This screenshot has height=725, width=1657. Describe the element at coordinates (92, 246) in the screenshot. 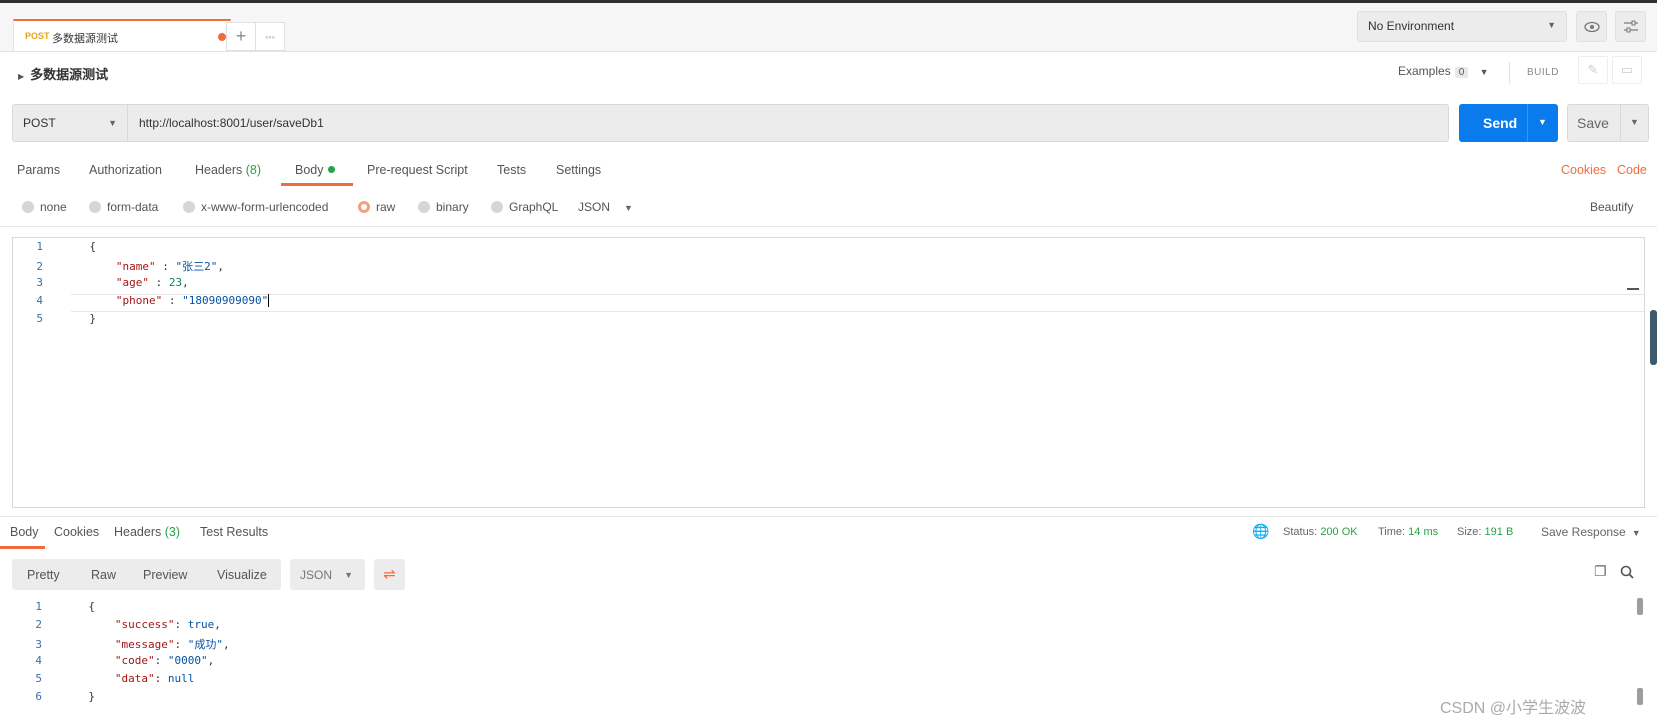

I see `code-text: {` at that location.